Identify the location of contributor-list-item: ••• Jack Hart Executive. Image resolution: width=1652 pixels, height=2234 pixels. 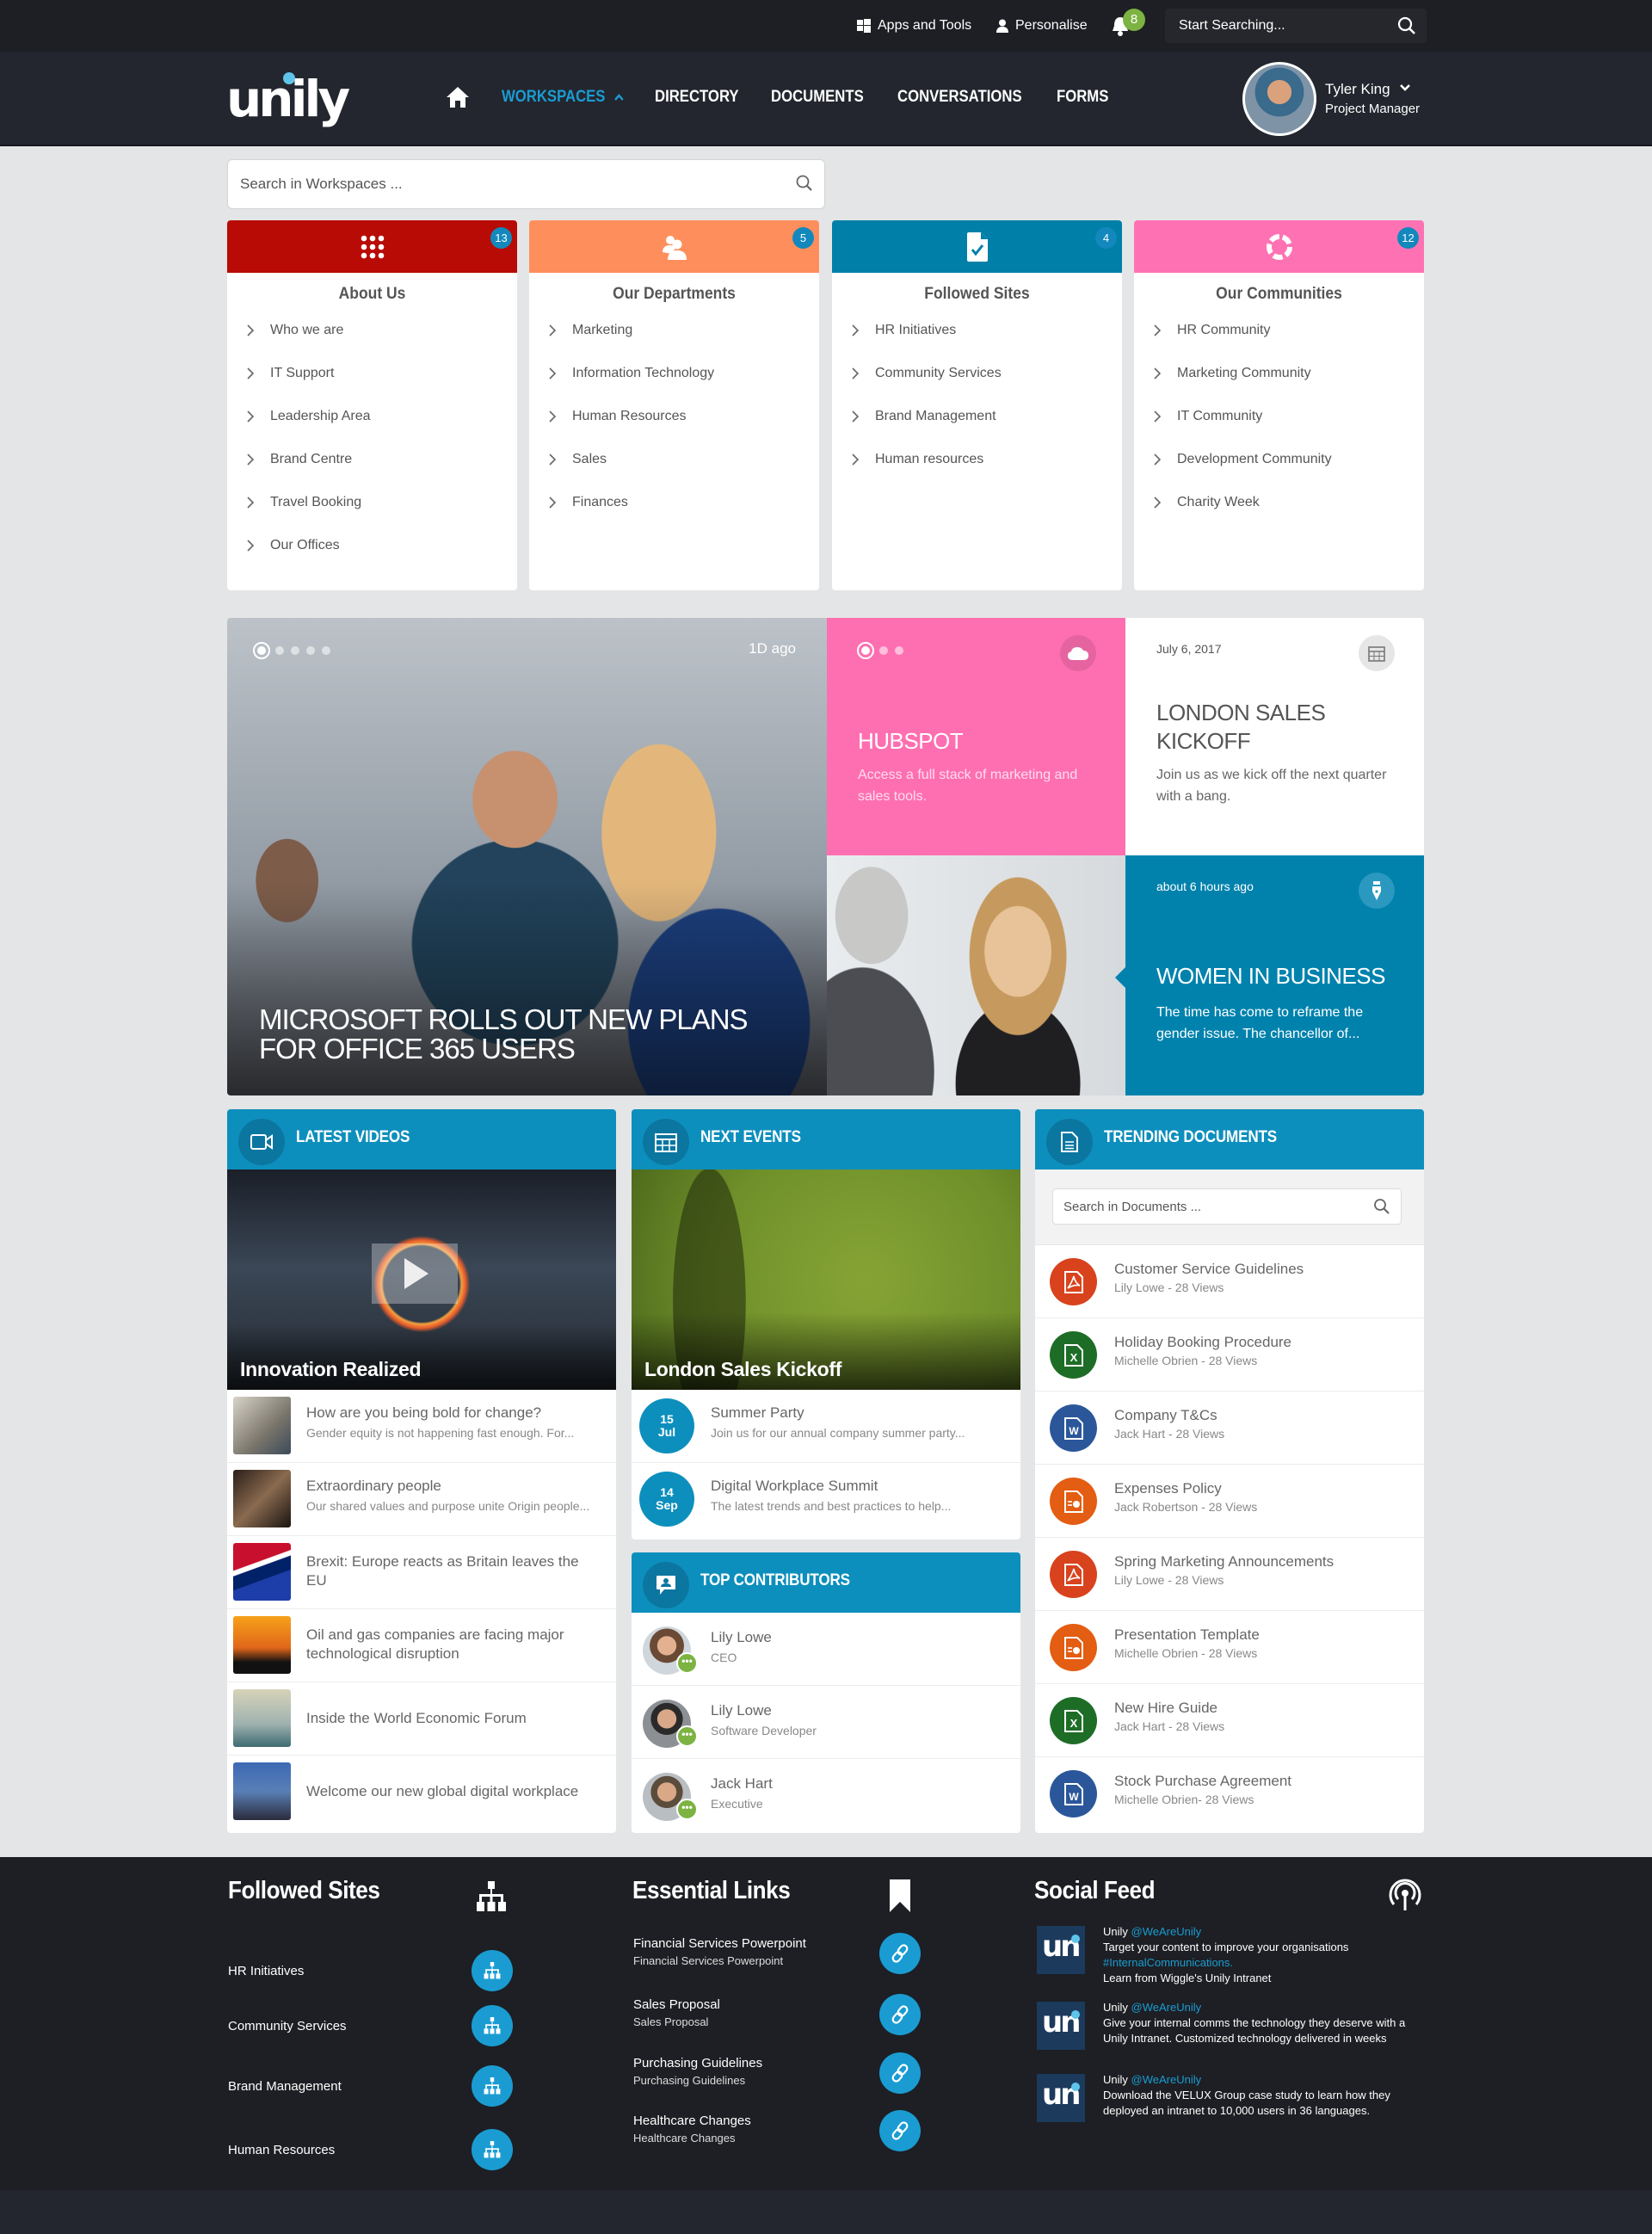
(826, 1796).